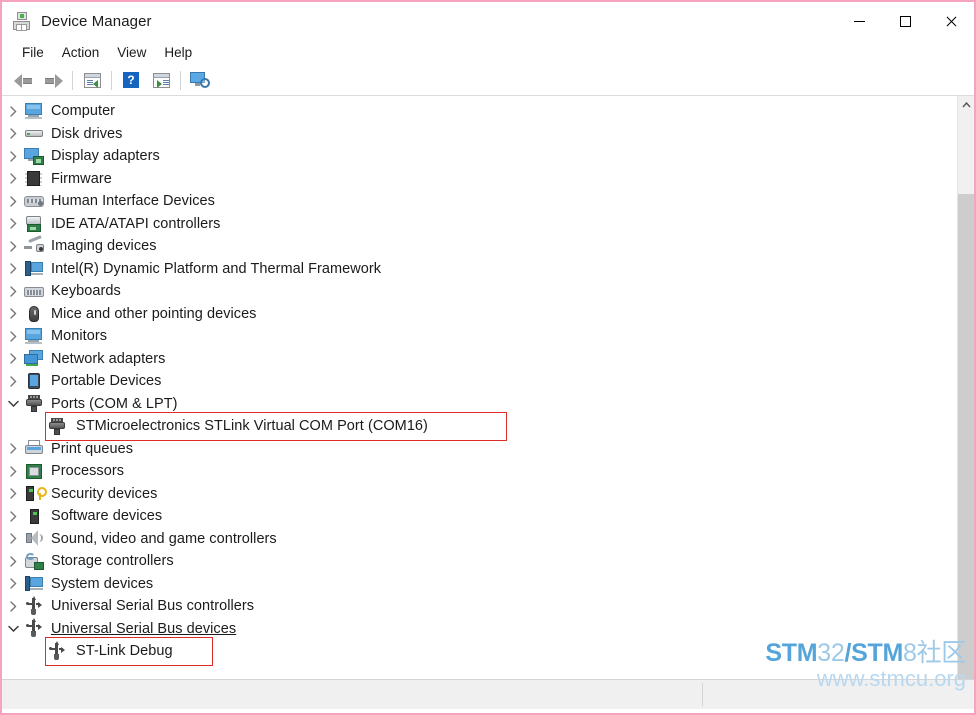  Describe the element at coordinates (111, 80) in the screenshot. I see `toolbar-separator` at that location.